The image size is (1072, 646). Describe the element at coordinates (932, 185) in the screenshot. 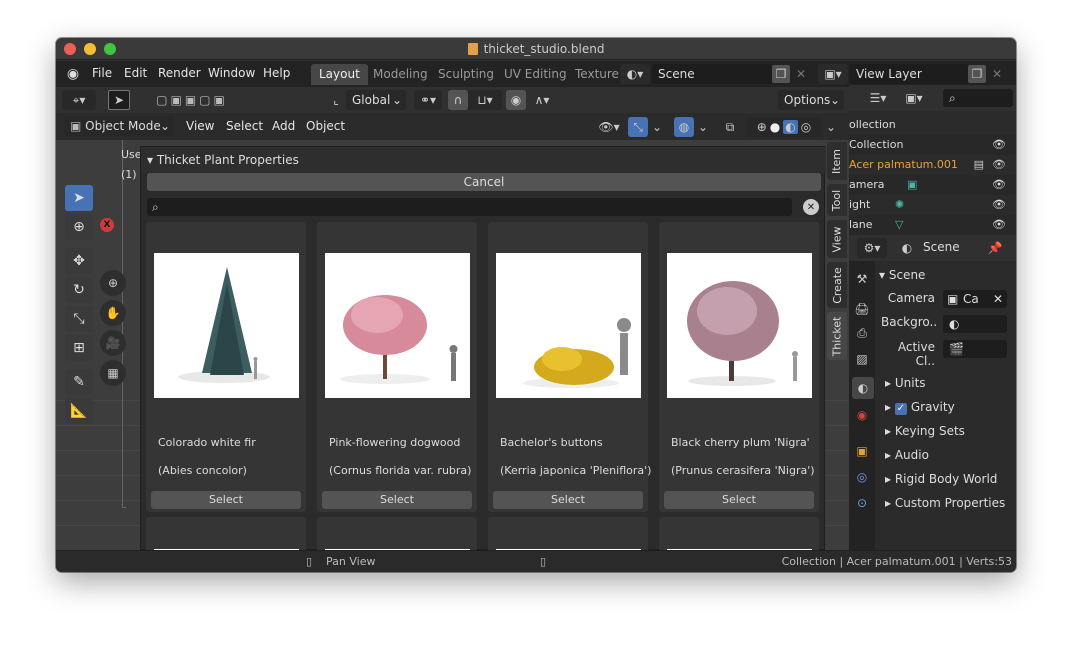

I see `outliner-row: amera ▣ 👁` at that location.